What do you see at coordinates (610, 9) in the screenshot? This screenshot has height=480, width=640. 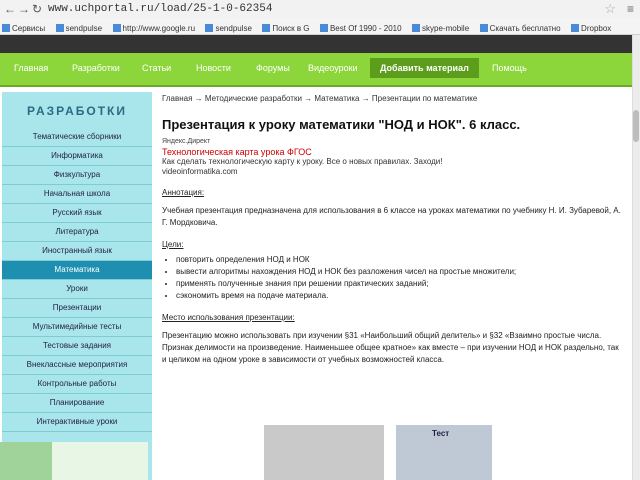 I see `bookmark-star-icon: ☆` at bounding box center [610, 9].